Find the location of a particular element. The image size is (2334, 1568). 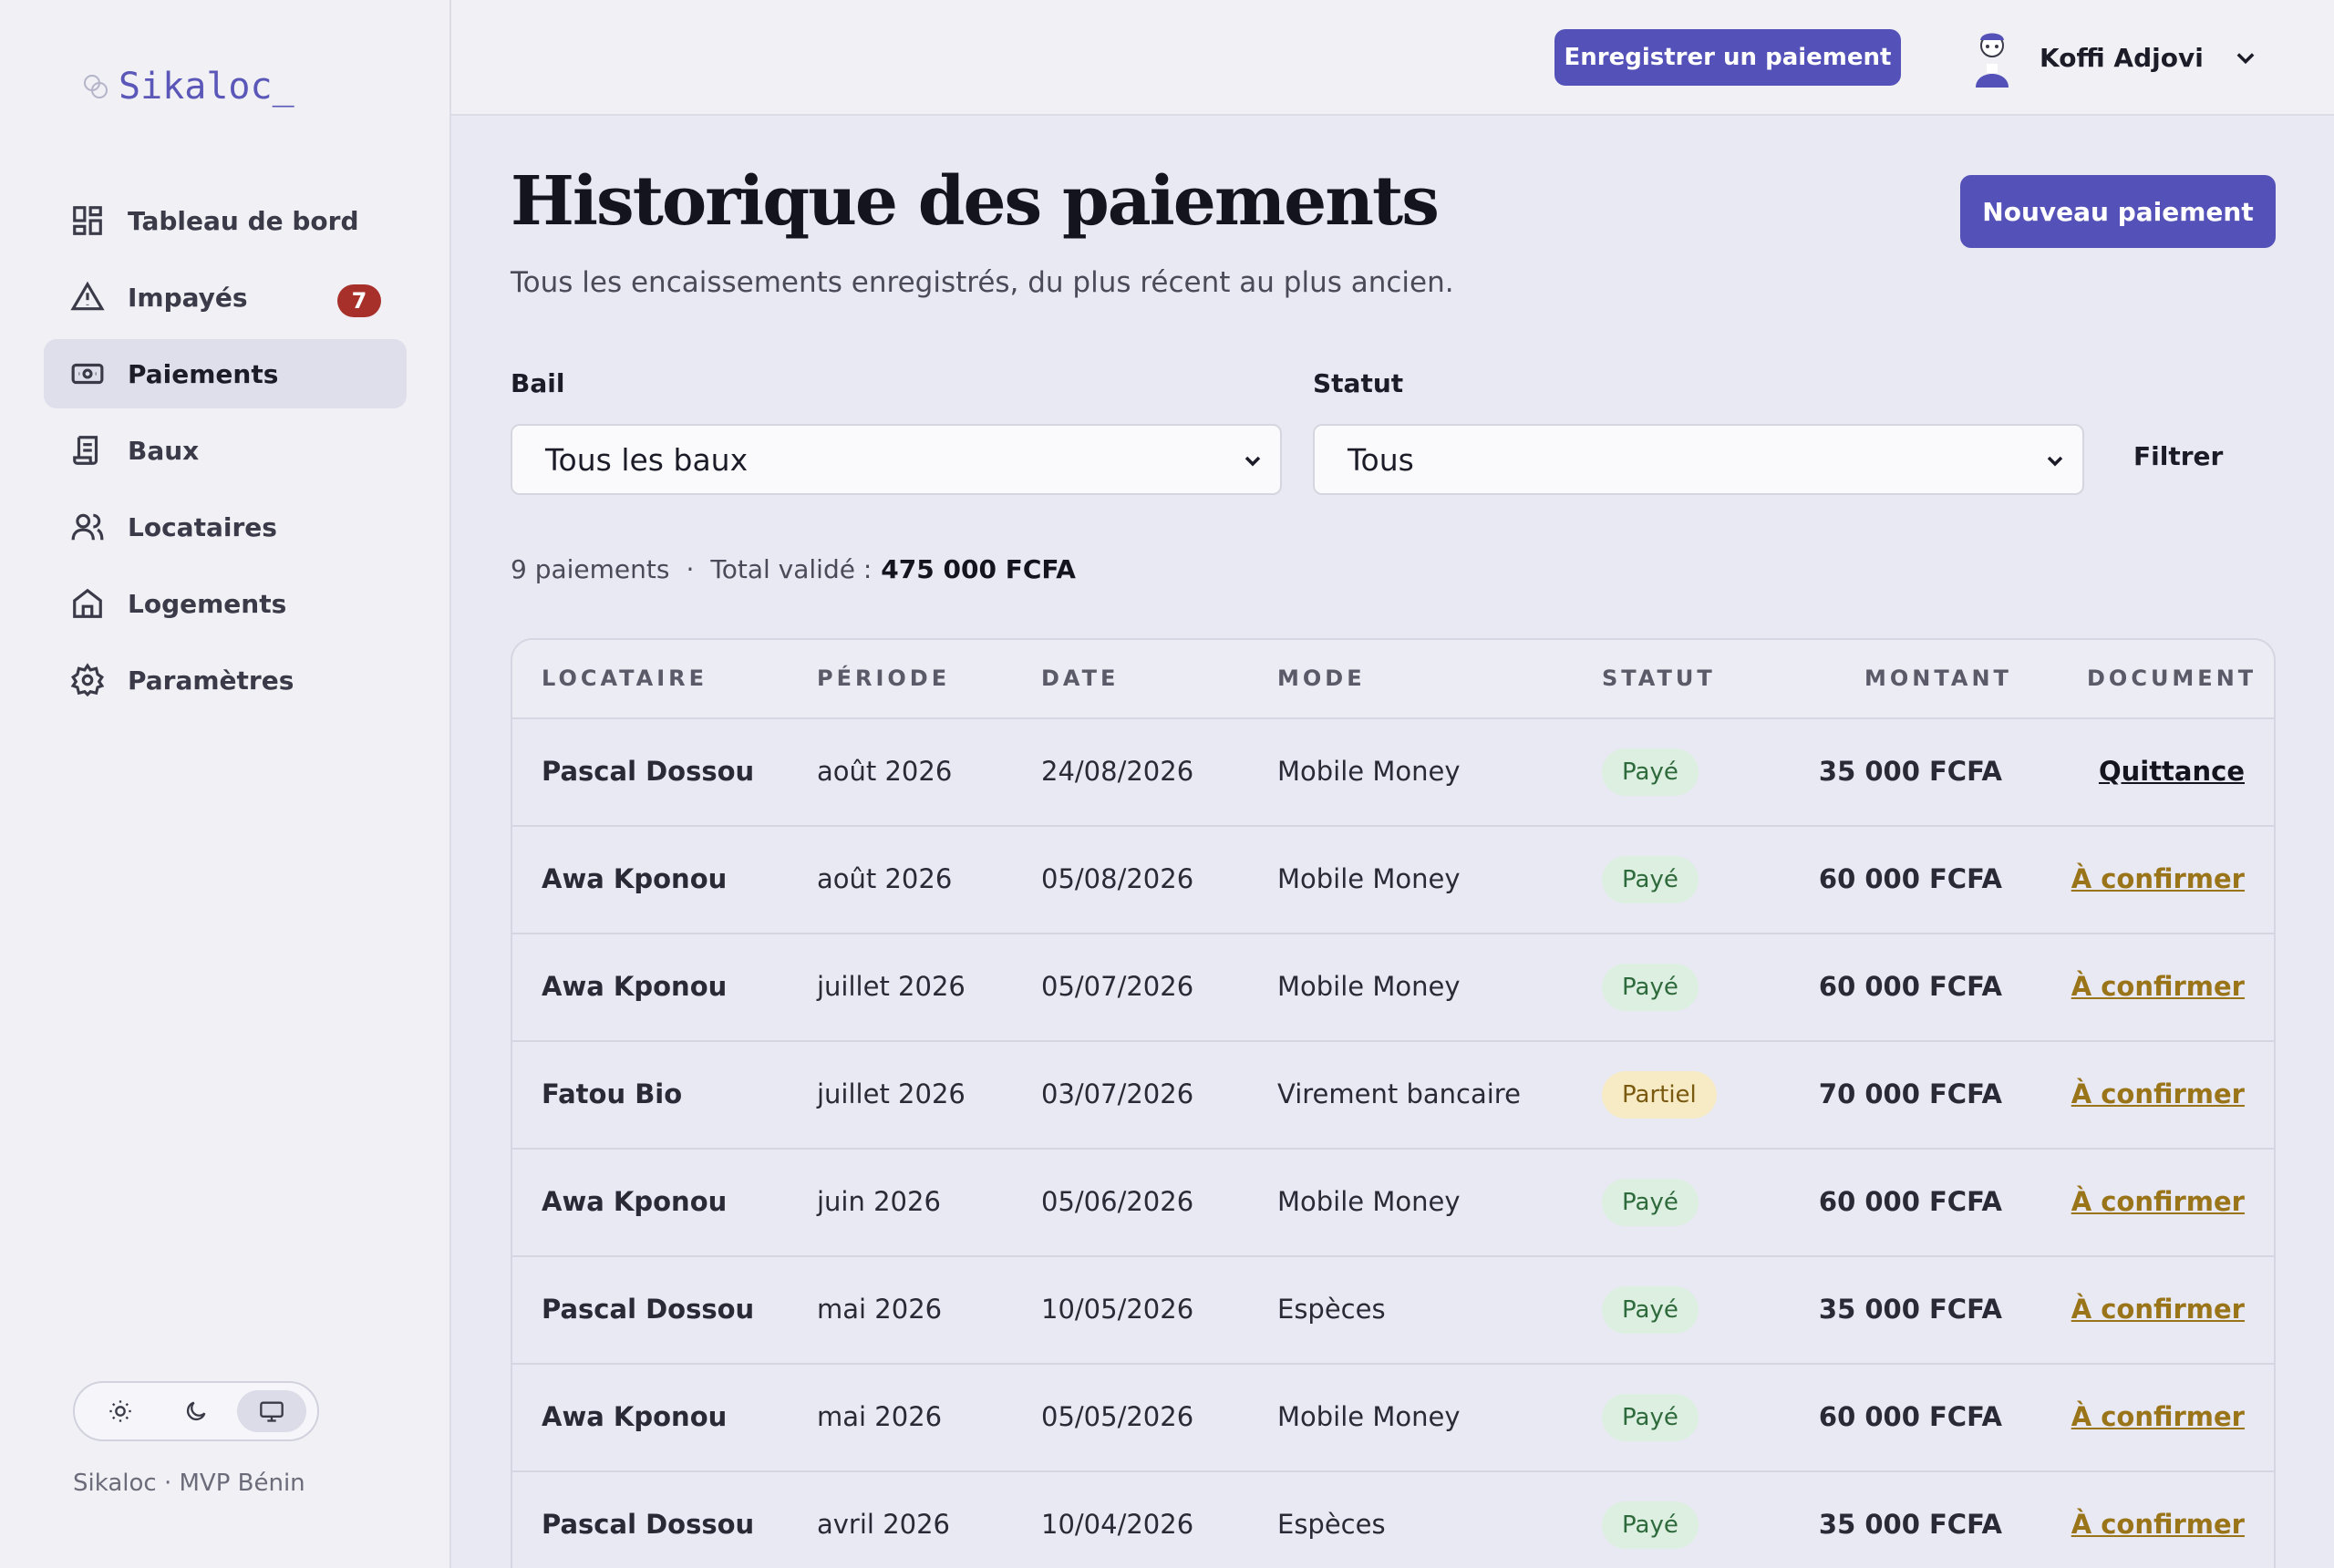

column-header-document: DOCUMENT is located at coordinates (2172, 678).